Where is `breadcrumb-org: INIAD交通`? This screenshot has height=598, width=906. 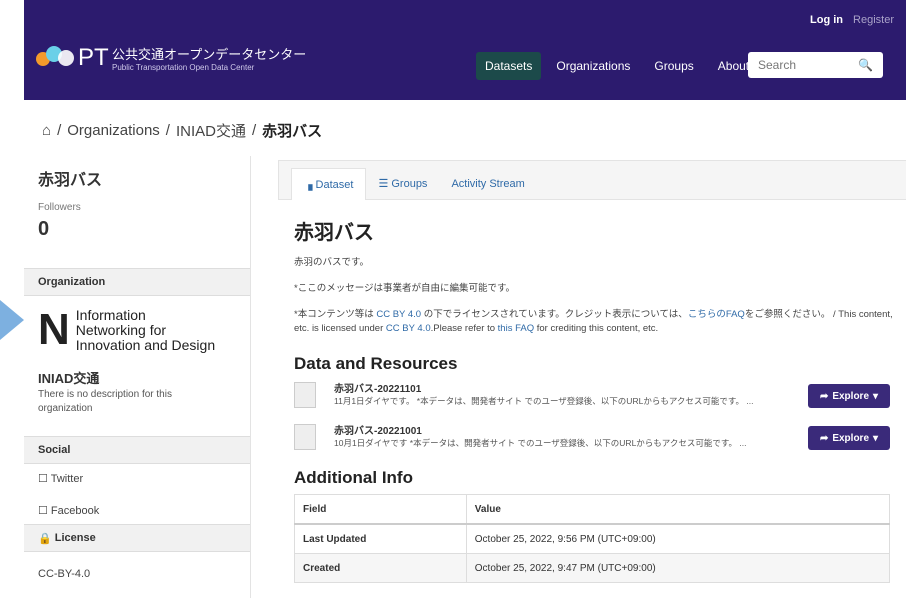 breadcrumb-org: INIAD交通 is located at coordinates (211, 130).